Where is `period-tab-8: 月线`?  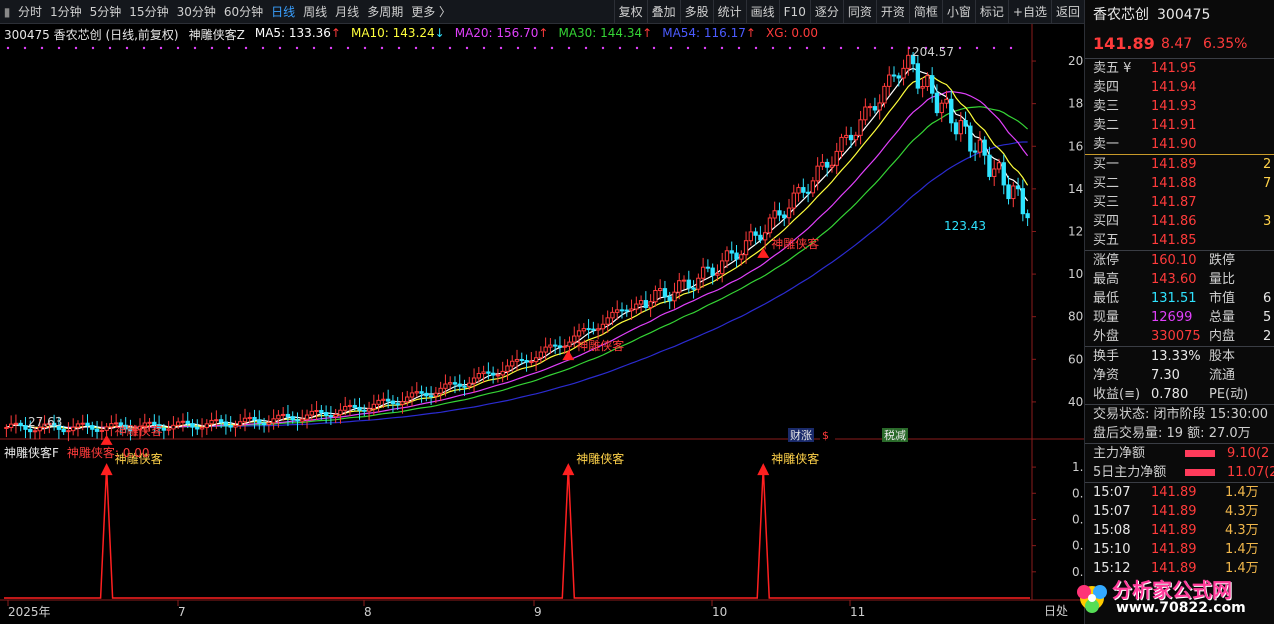 period-tab-8: 月线 is located at coordinates (347, 12).